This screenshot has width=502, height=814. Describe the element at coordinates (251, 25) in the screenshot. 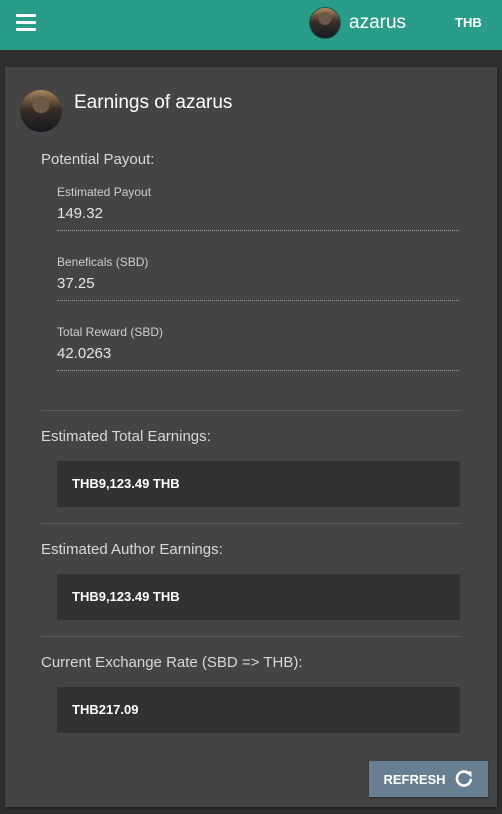

I see `top-app-bar: azarus THB` at that location.